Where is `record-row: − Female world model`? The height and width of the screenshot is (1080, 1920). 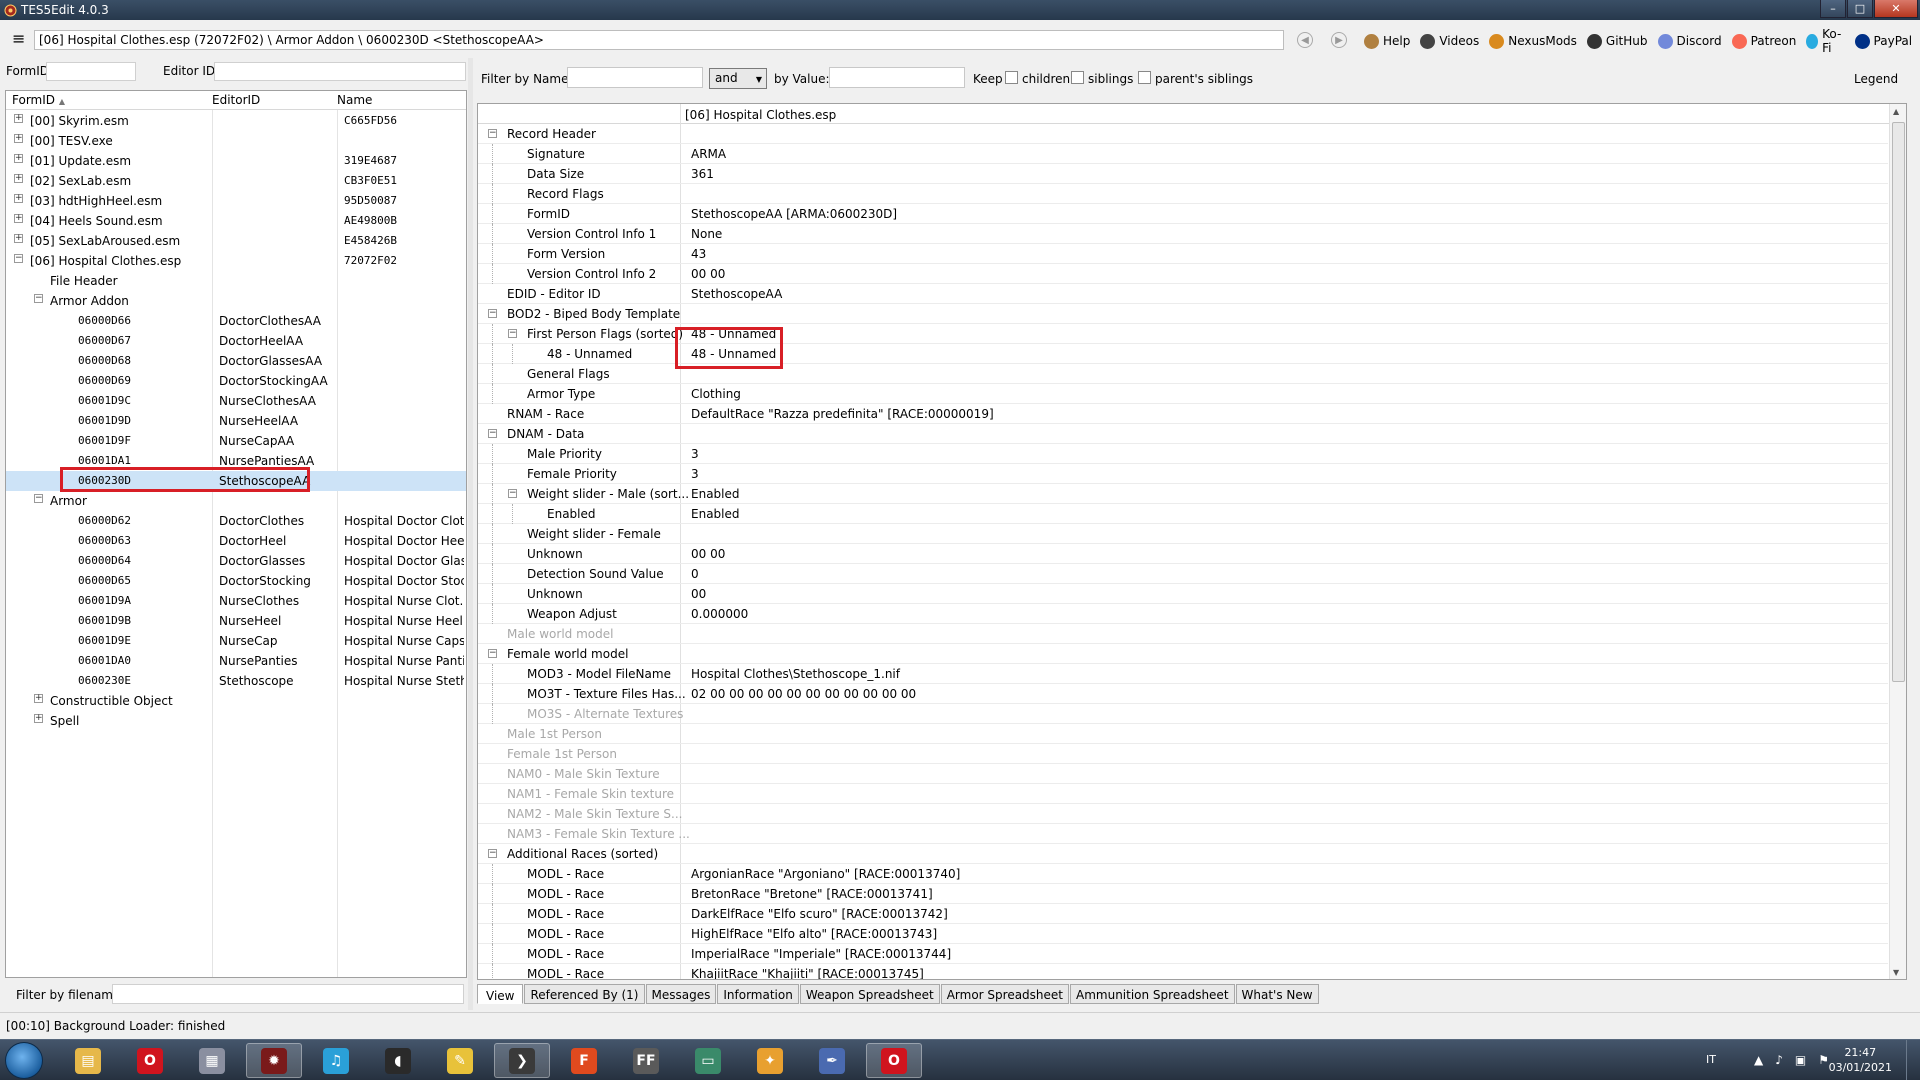 record-row: − Female world model is located at coordinates (1183, 654).